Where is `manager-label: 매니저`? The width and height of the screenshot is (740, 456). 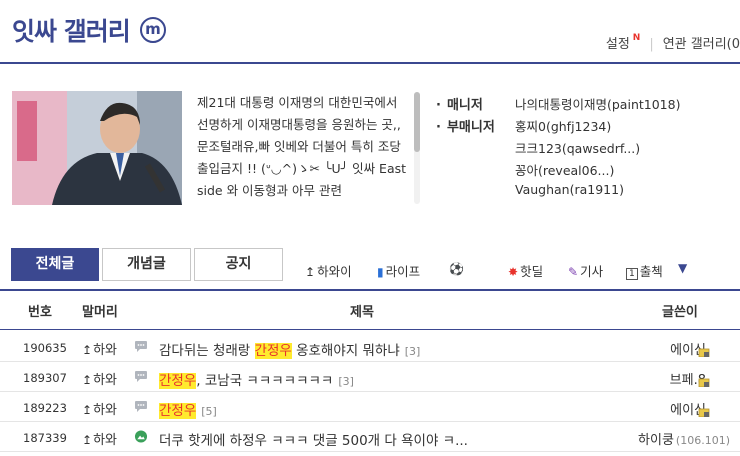 manager-label: 매니저 is located at coordinates (459, 103).